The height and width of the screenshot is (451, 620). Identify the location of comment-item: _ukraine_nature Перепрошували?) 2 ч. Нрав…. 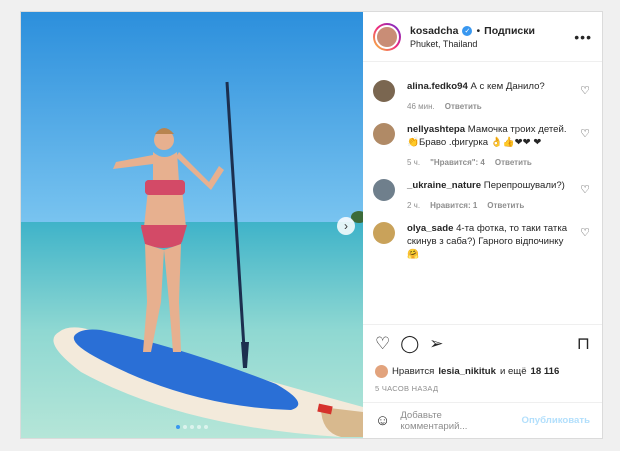
(482, 194).